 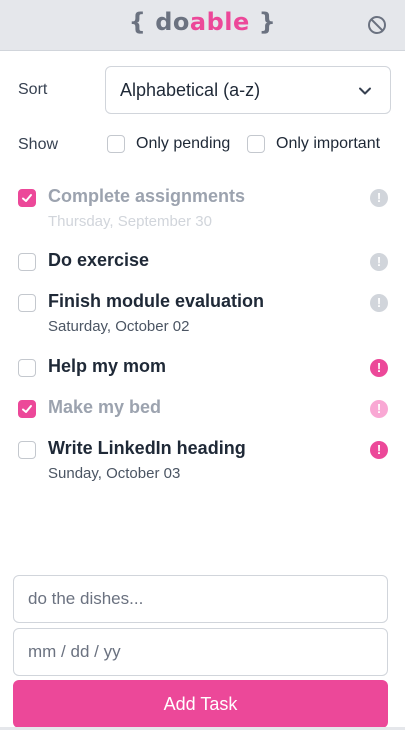 I want to click on add-task-button: Add Task, so click(x=200, y=704).